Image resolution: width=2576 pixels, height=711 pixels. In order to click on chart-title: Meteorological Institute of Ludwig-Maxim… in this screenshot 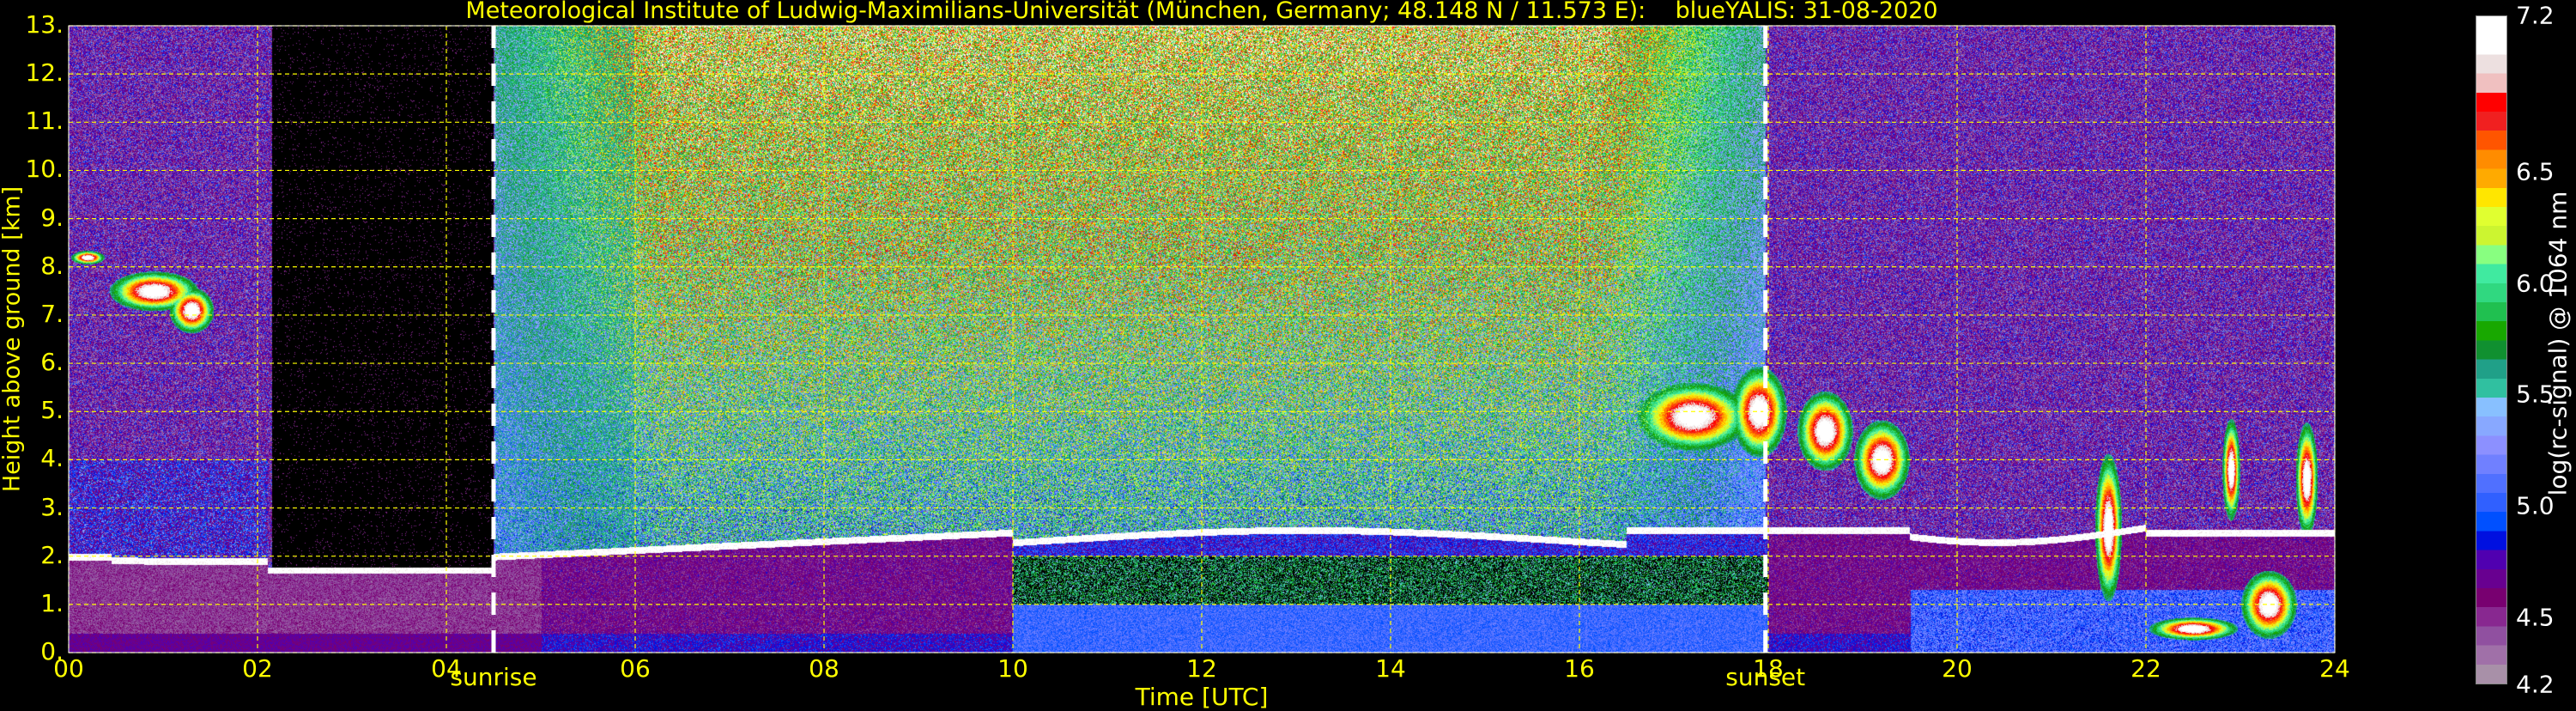, I will do `click(1201, 12)`.